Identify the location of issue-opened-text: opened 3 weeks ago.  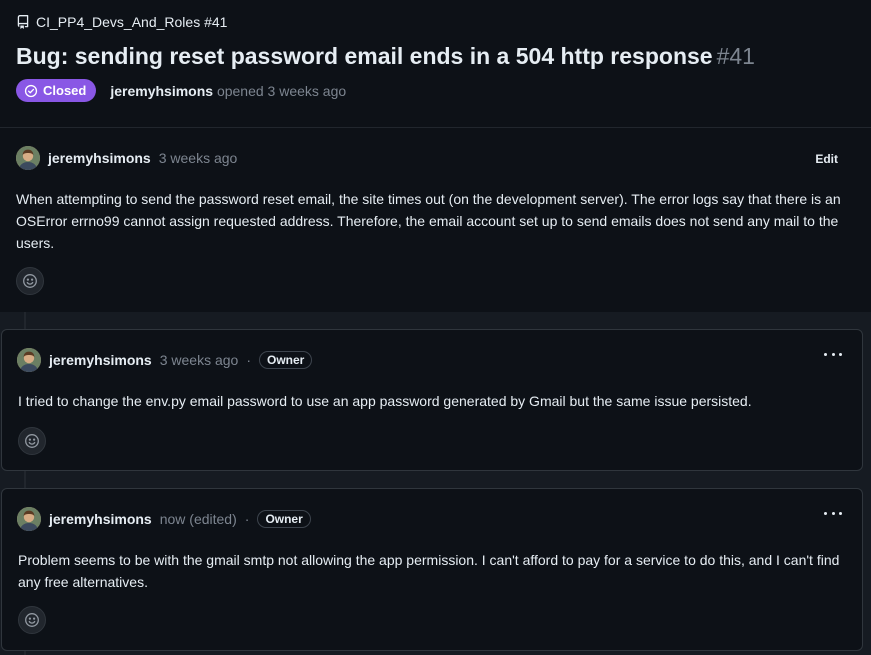
(281, 90).